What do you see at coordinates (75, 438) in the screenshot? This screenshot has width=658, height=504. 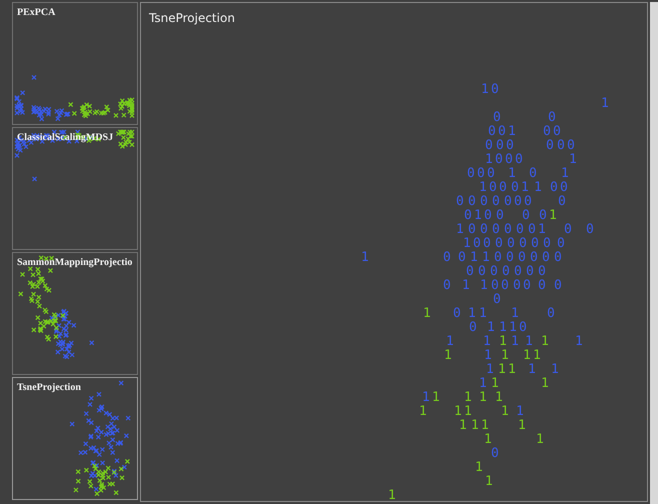 I see `projection-thumbnail: TsneProjection` at bounding box center [75, 438].